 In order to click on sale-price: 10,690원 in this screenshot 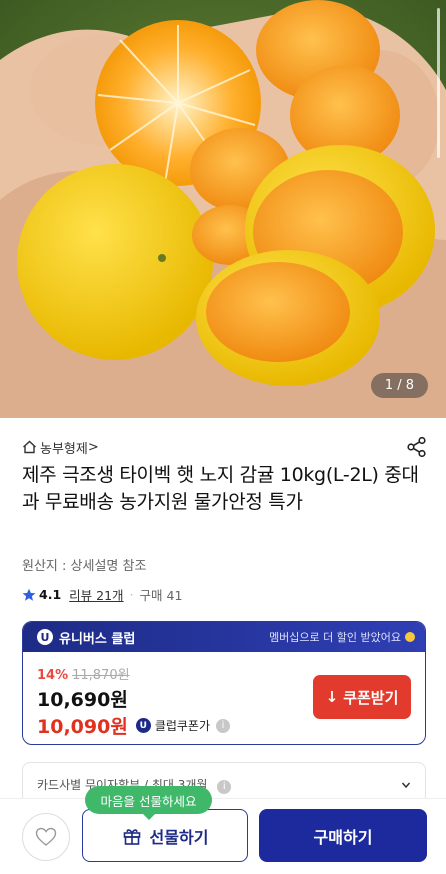, I will do `click(82, 700)`.